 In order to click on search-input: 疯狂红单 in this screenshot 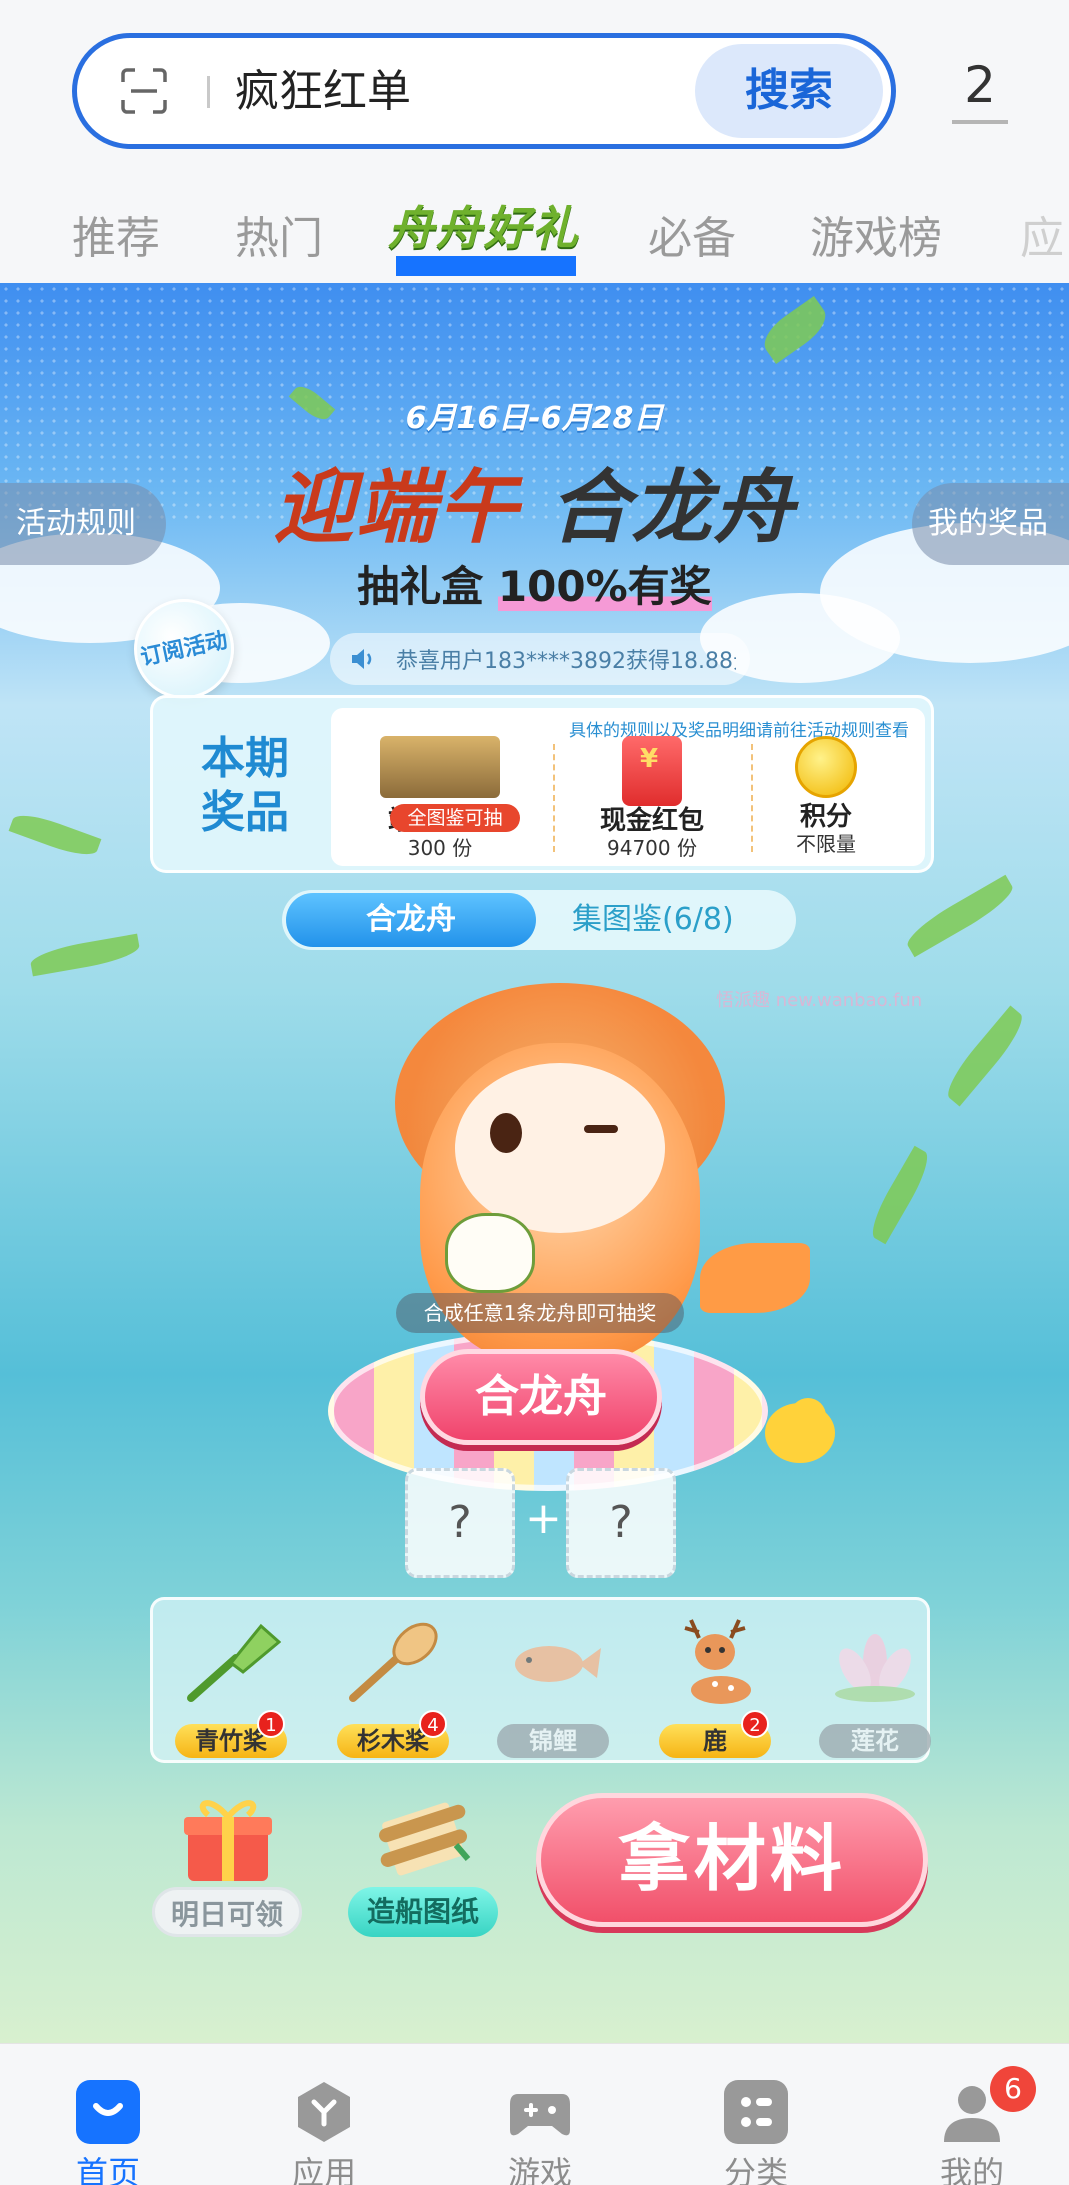, I will do `click(323, 92)`.